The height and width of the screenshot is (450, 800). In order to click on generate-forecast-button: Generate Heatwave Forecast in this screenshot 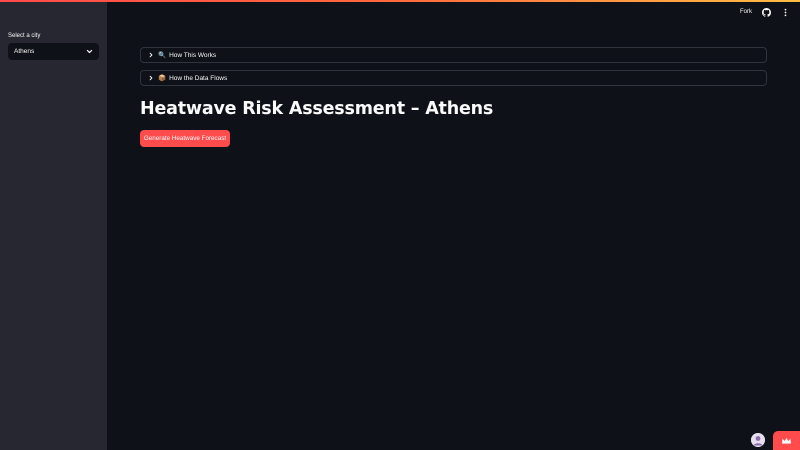, I will do `click(185, 138)`.